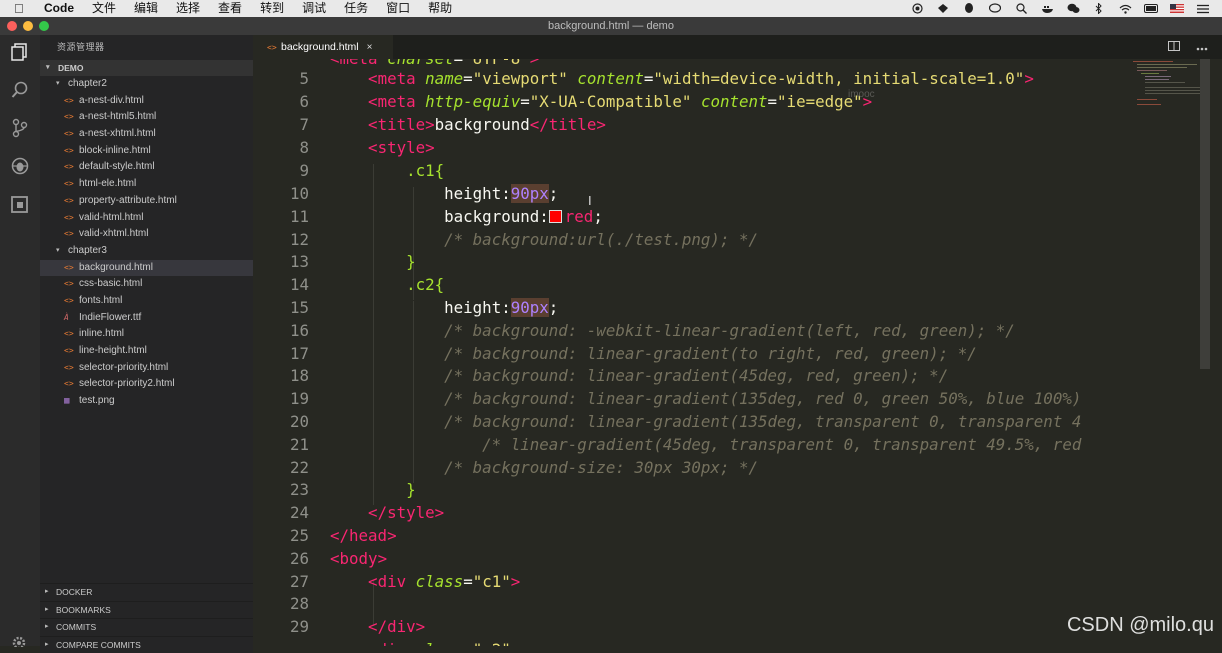  Describe the element at coordinates (1205, 214) in the screenshot. I see `vertical-scrollbar` at that location.